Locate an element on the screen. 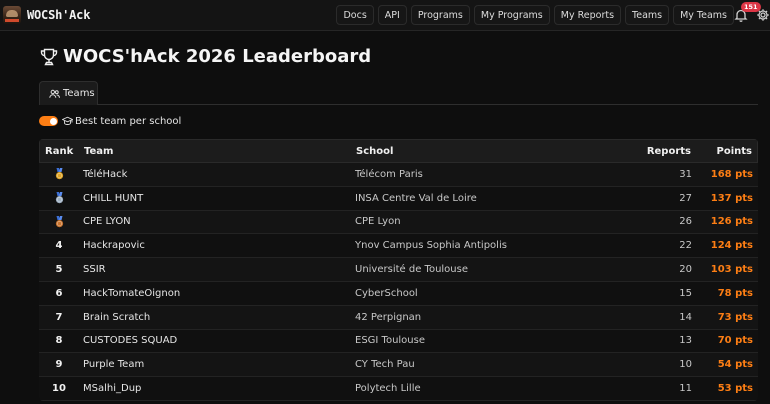 This screenshot has width=770, height=404. team-name-text: MSalhi_Dup is located at coordinates (112, 389).